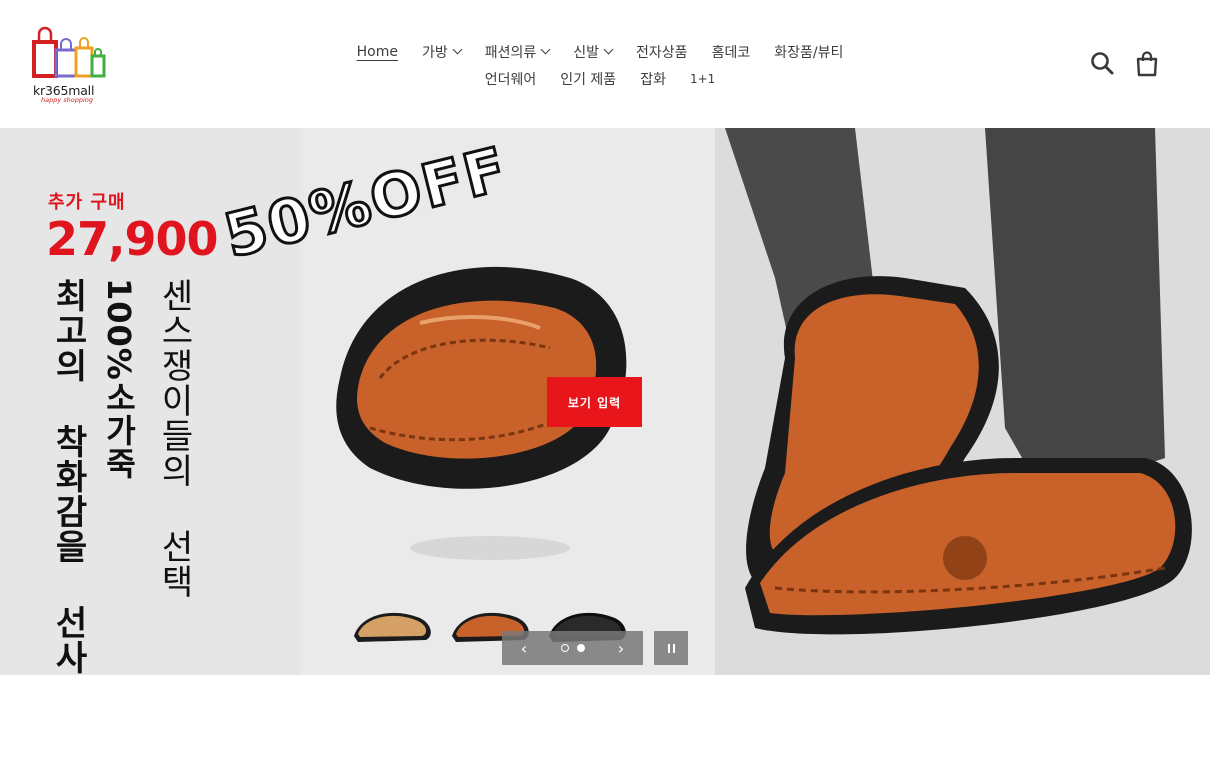  I want to click on nav-label: 1+1, so click(702, 78).